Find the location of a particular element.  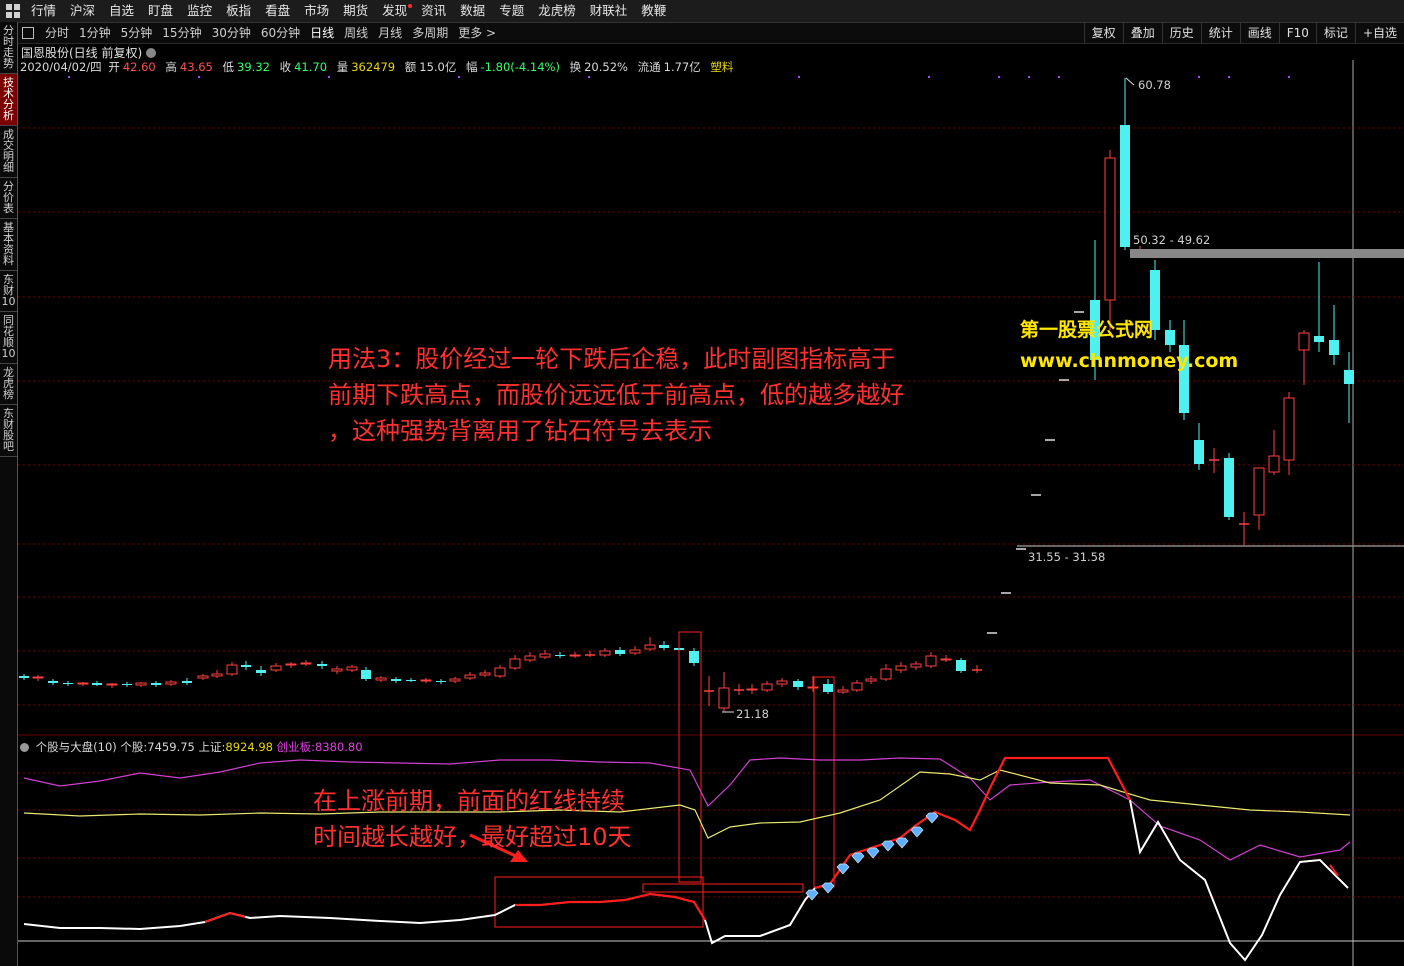

note1-line1: 用法3：股价经过一轮下跌后企稳，此时副图指标高于 is located at coordinates (612, 359).